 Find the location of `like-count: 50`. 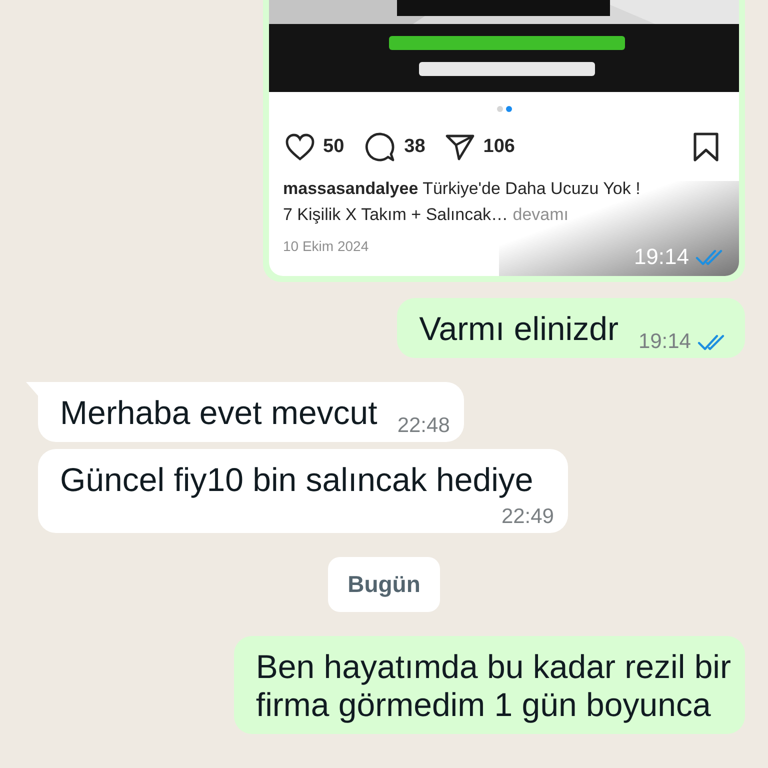

like-count: 50 is located at coordinates (333, 147).